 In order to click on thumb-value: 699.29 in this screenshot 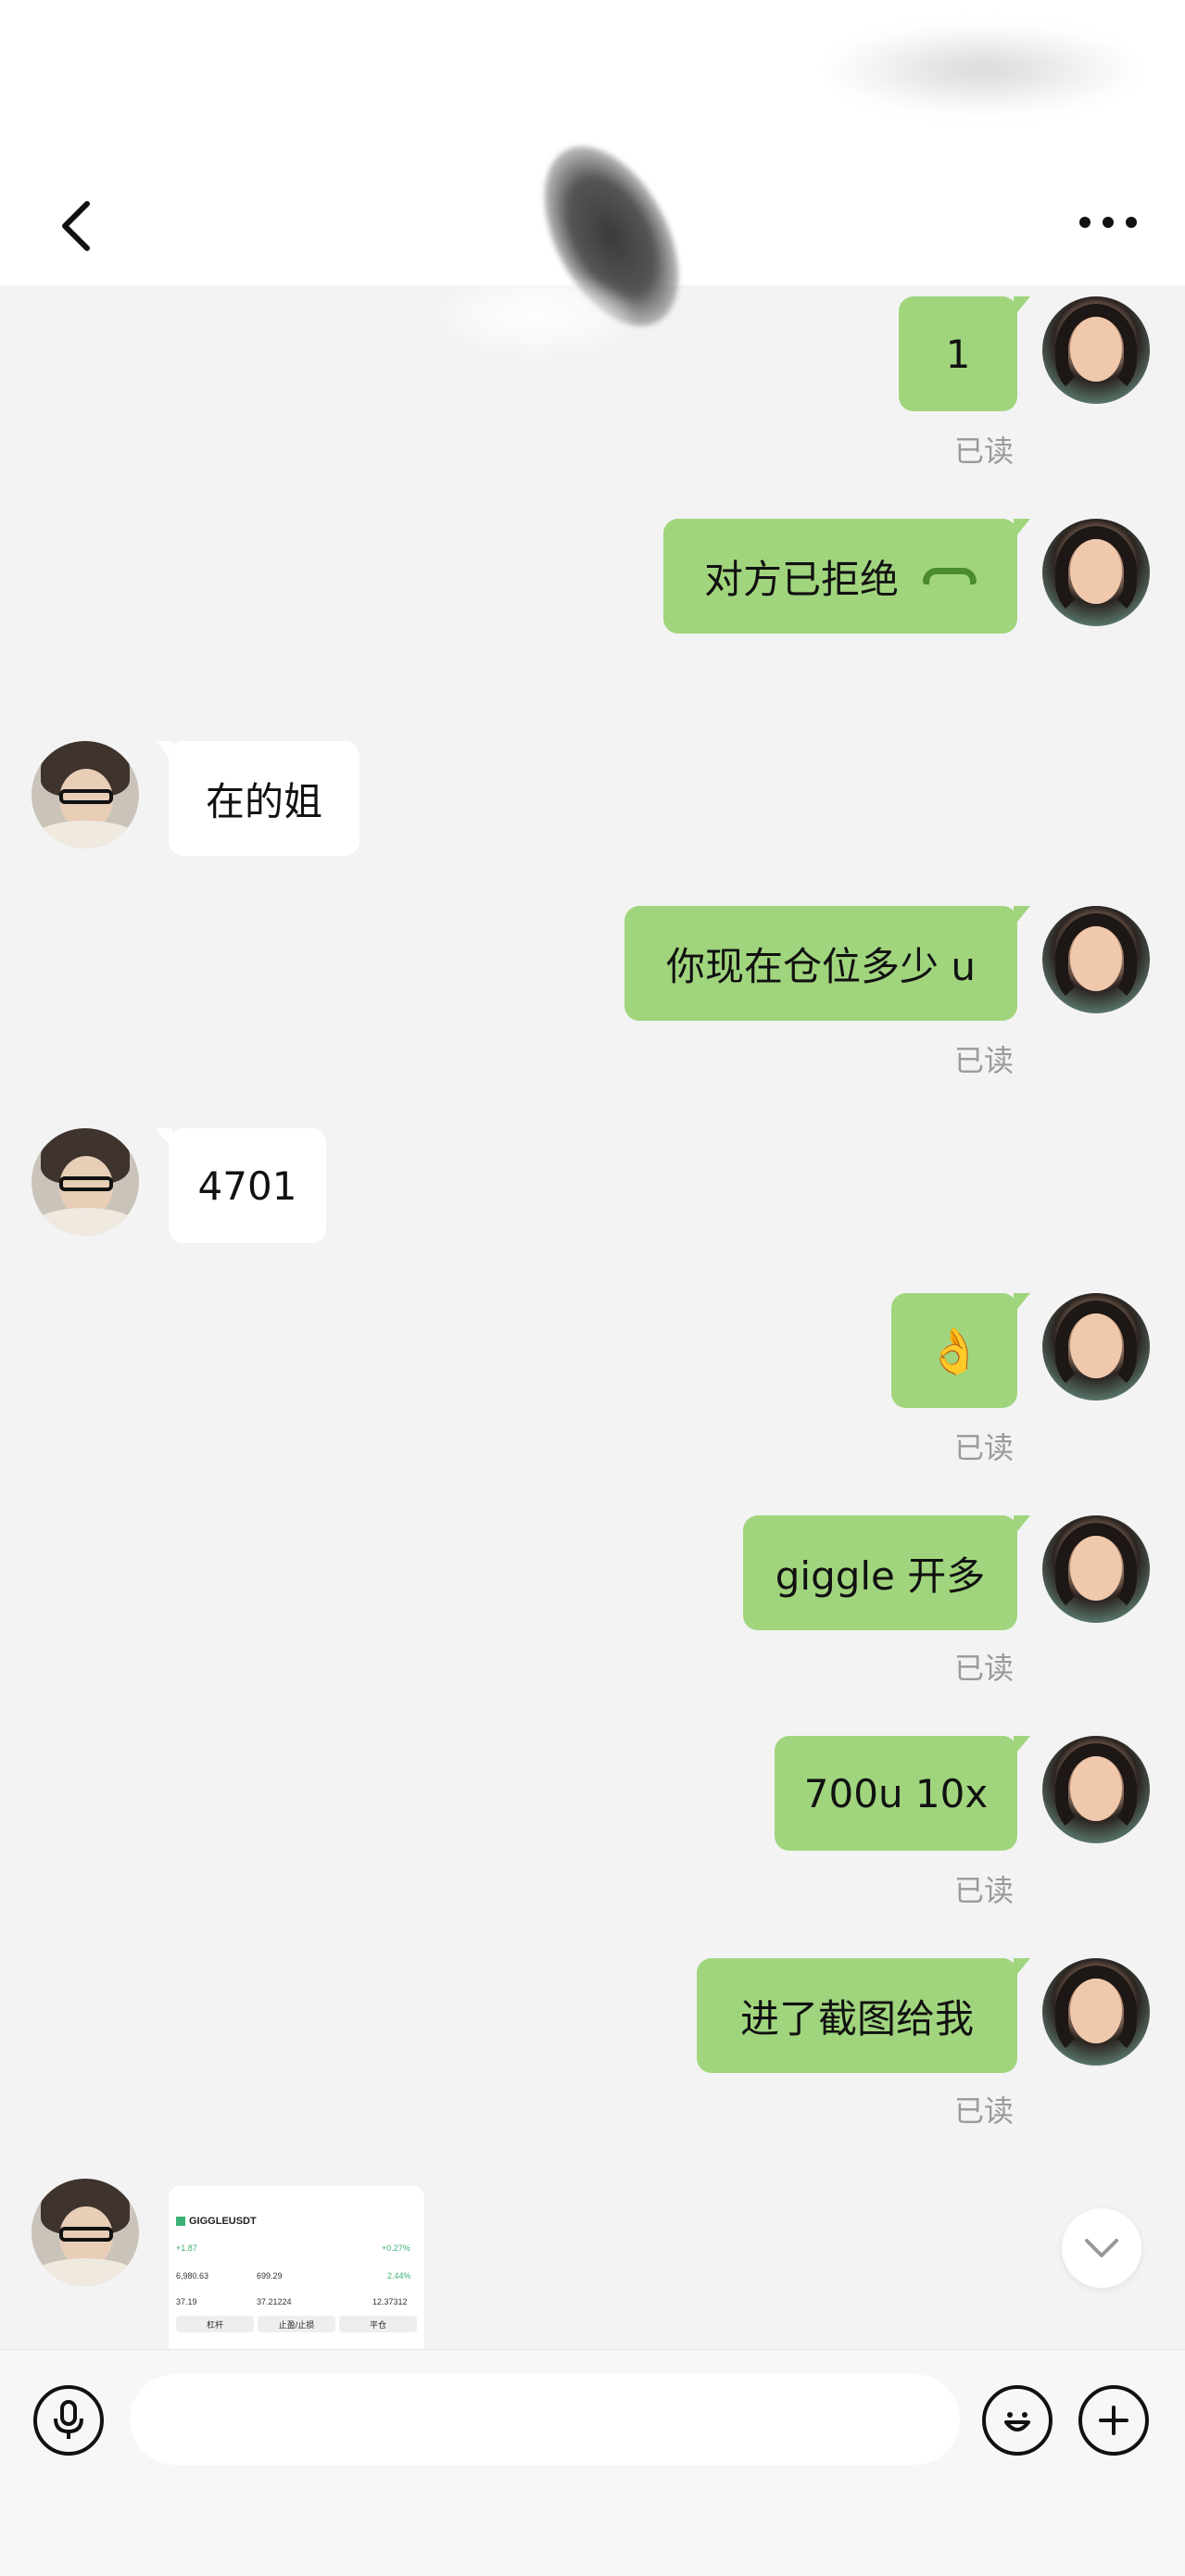, I will do `click(270, 2276)`.